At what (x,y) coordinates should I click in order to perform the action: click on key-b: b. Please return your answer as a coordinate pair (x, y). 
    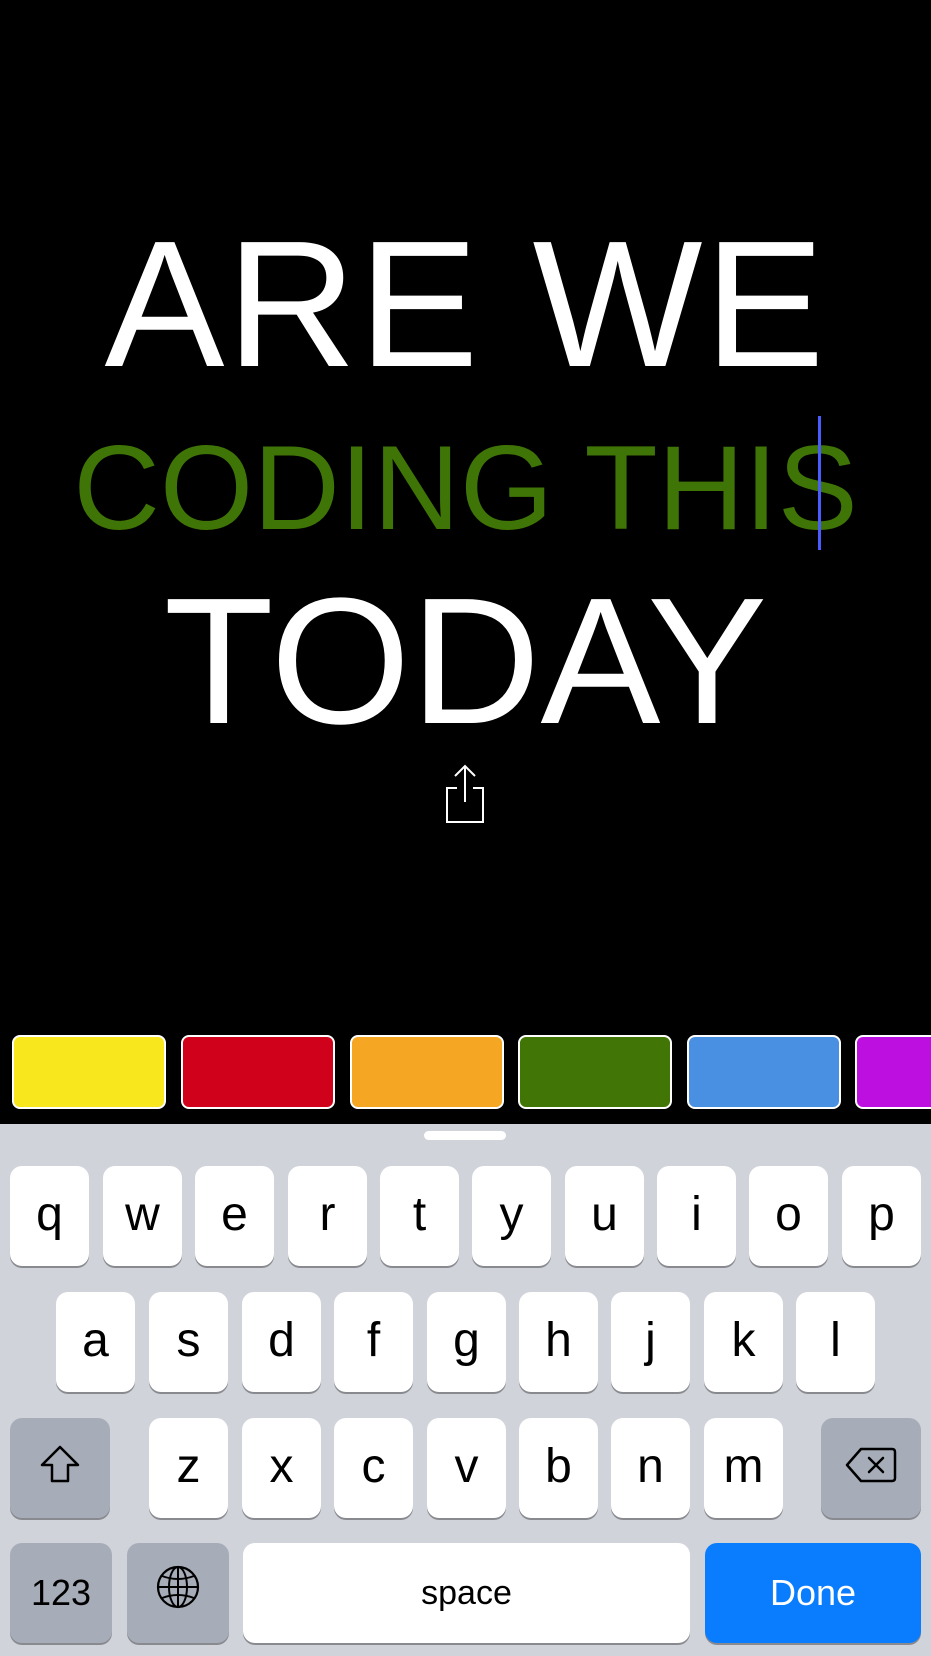
    Looking at the image, I should click on (558, 1468).